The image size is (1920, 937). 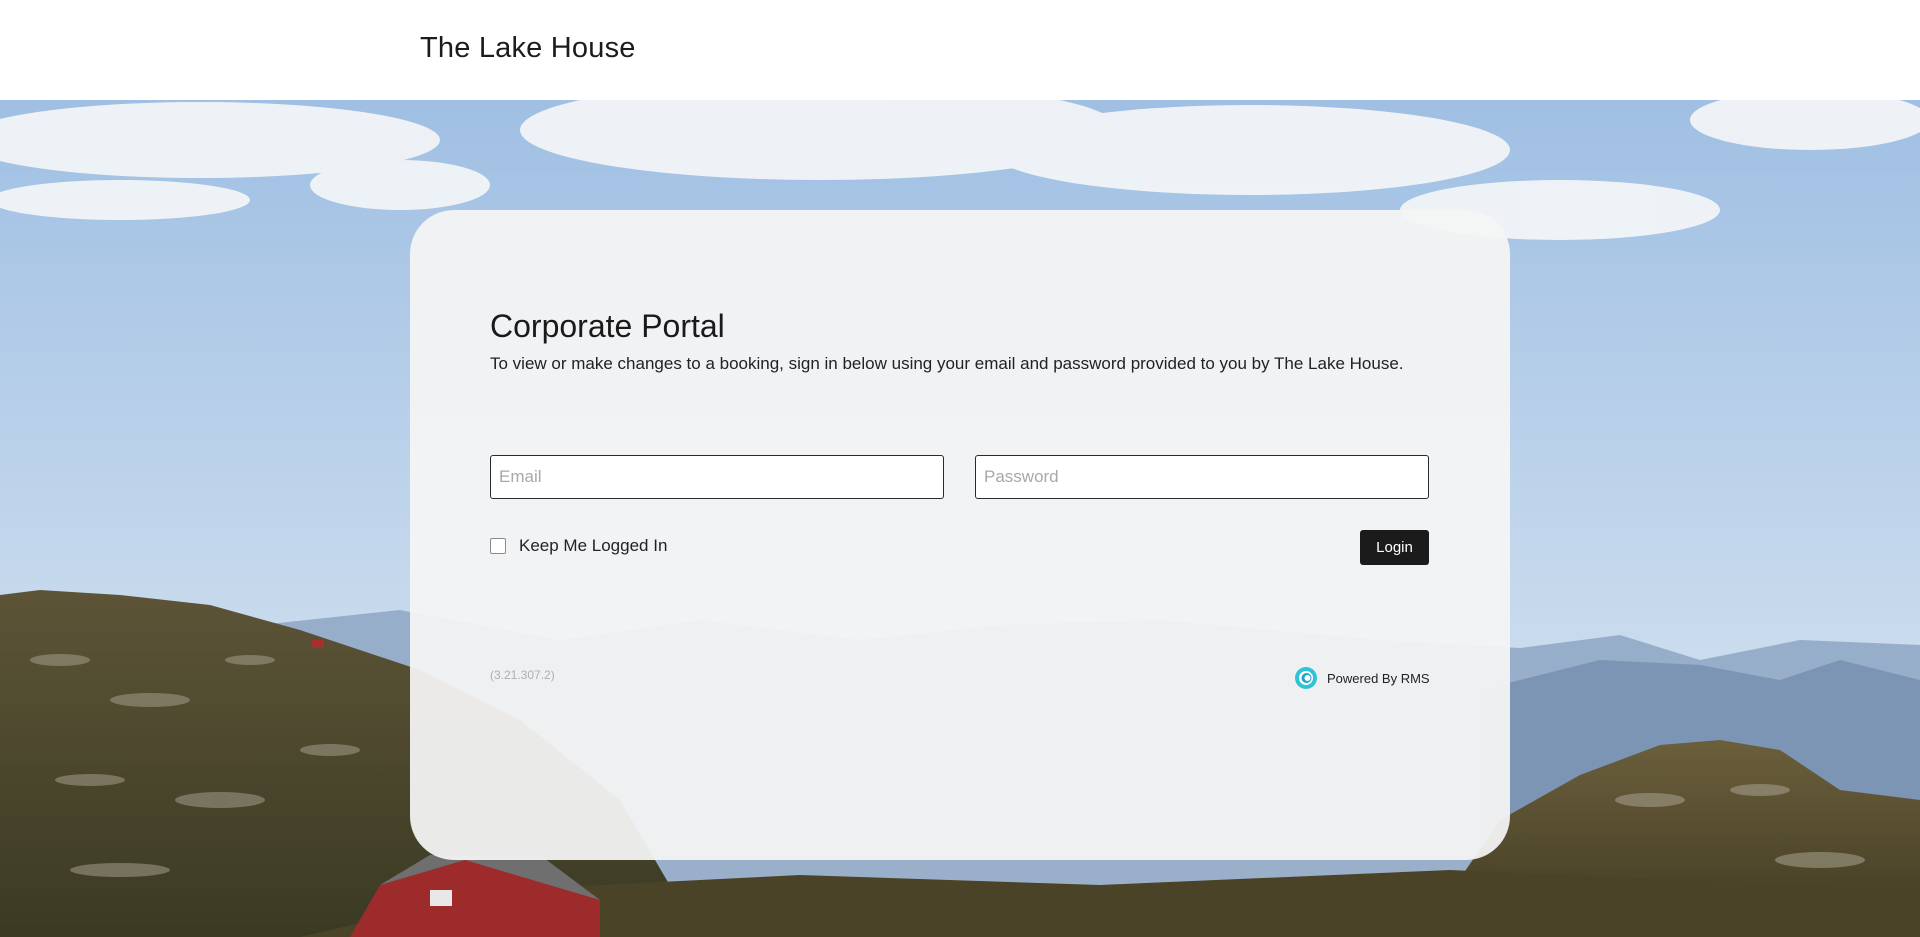 What do you see at coordinates (717, 477) in the screenshot?
I see `email-field` at bounding box center [717, 477].